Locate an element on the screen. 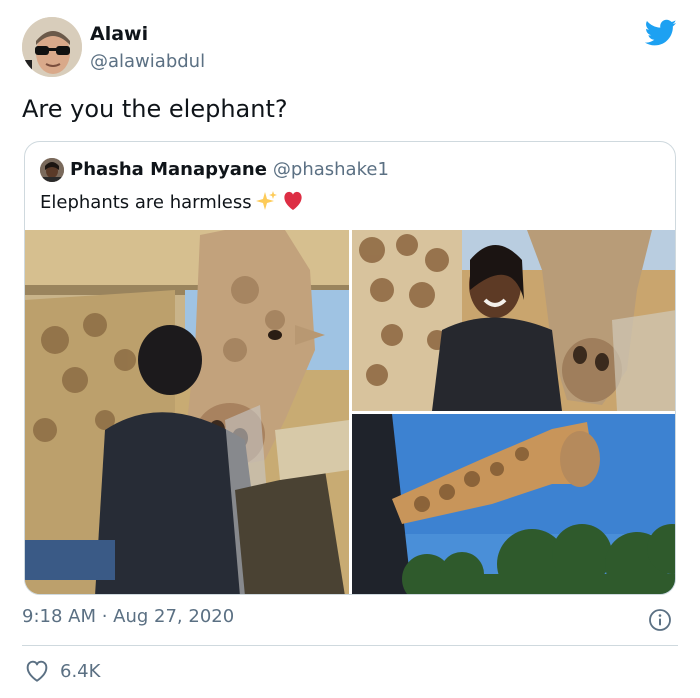 This screenshot has height=698, width=700. red-heart-emoji is located at coordinates (292, 200).